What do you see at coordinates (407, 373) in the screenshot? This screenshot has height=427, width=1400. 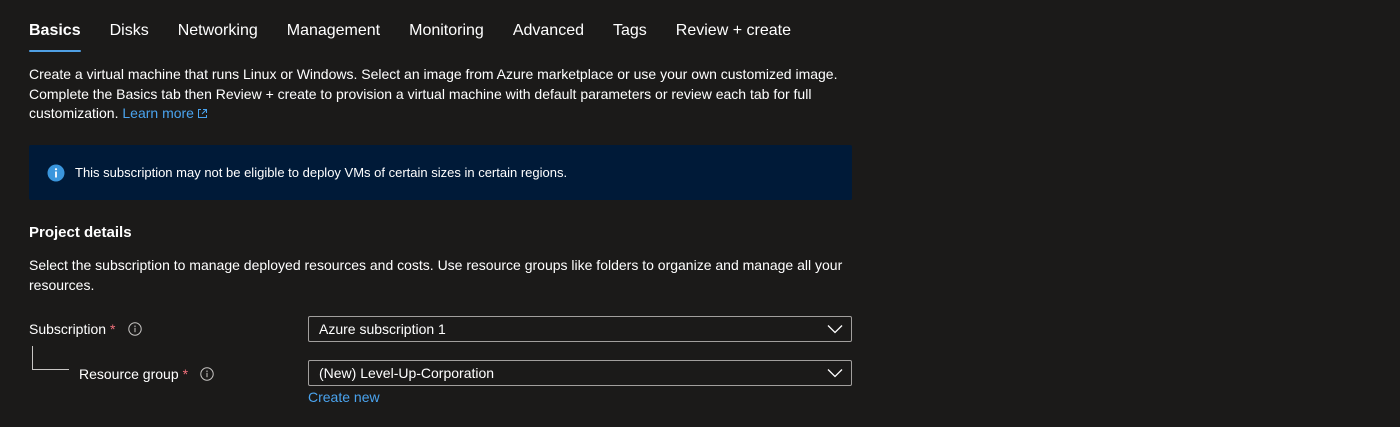 I see `resource-group-value: (New) Level-Up-Corporation` at bounding box center [407, 373].